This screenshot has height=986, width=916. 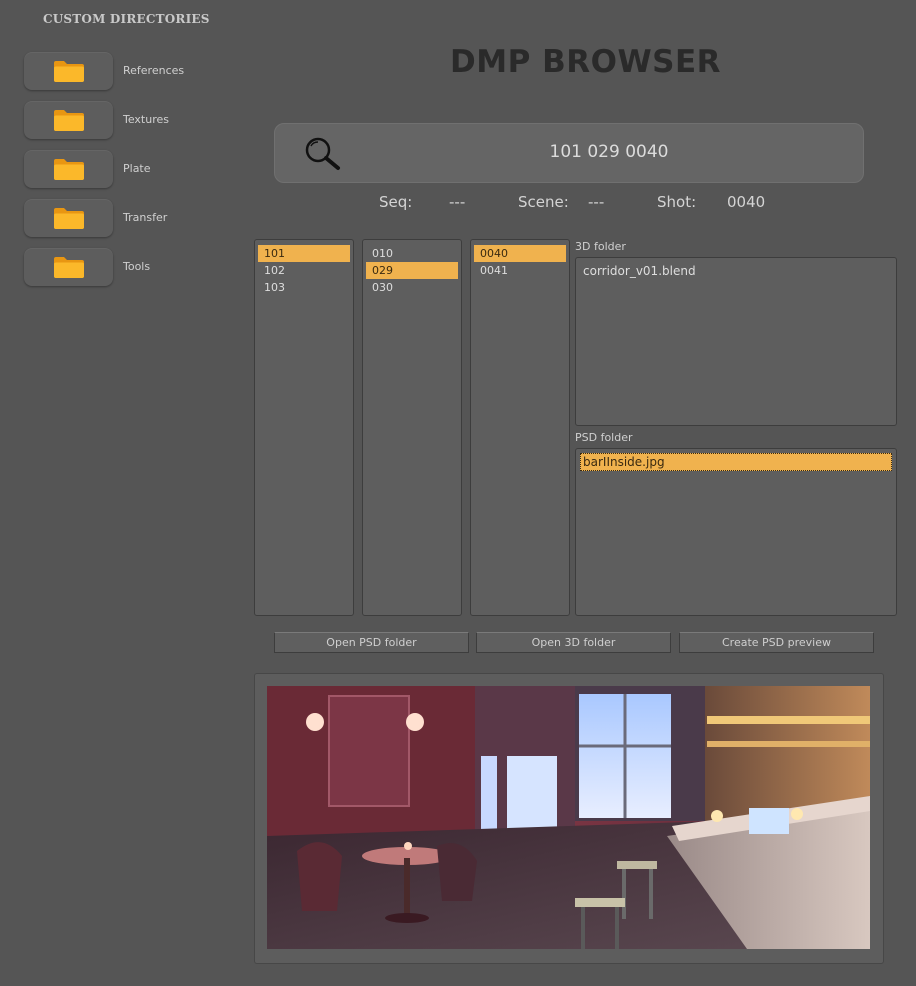 I want to click on dir-label-tools: Tools, so click(x=137, y=266).